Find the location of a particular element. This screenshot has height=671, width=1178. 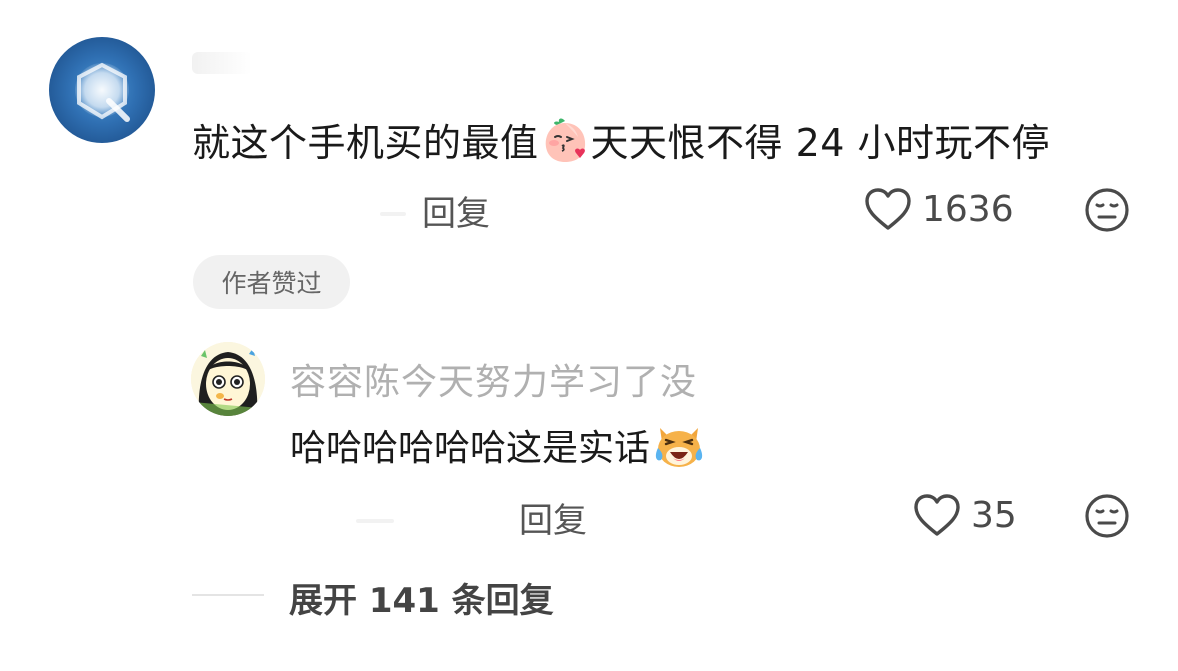

like-button: 1636 is located at coordinates (939, 209).